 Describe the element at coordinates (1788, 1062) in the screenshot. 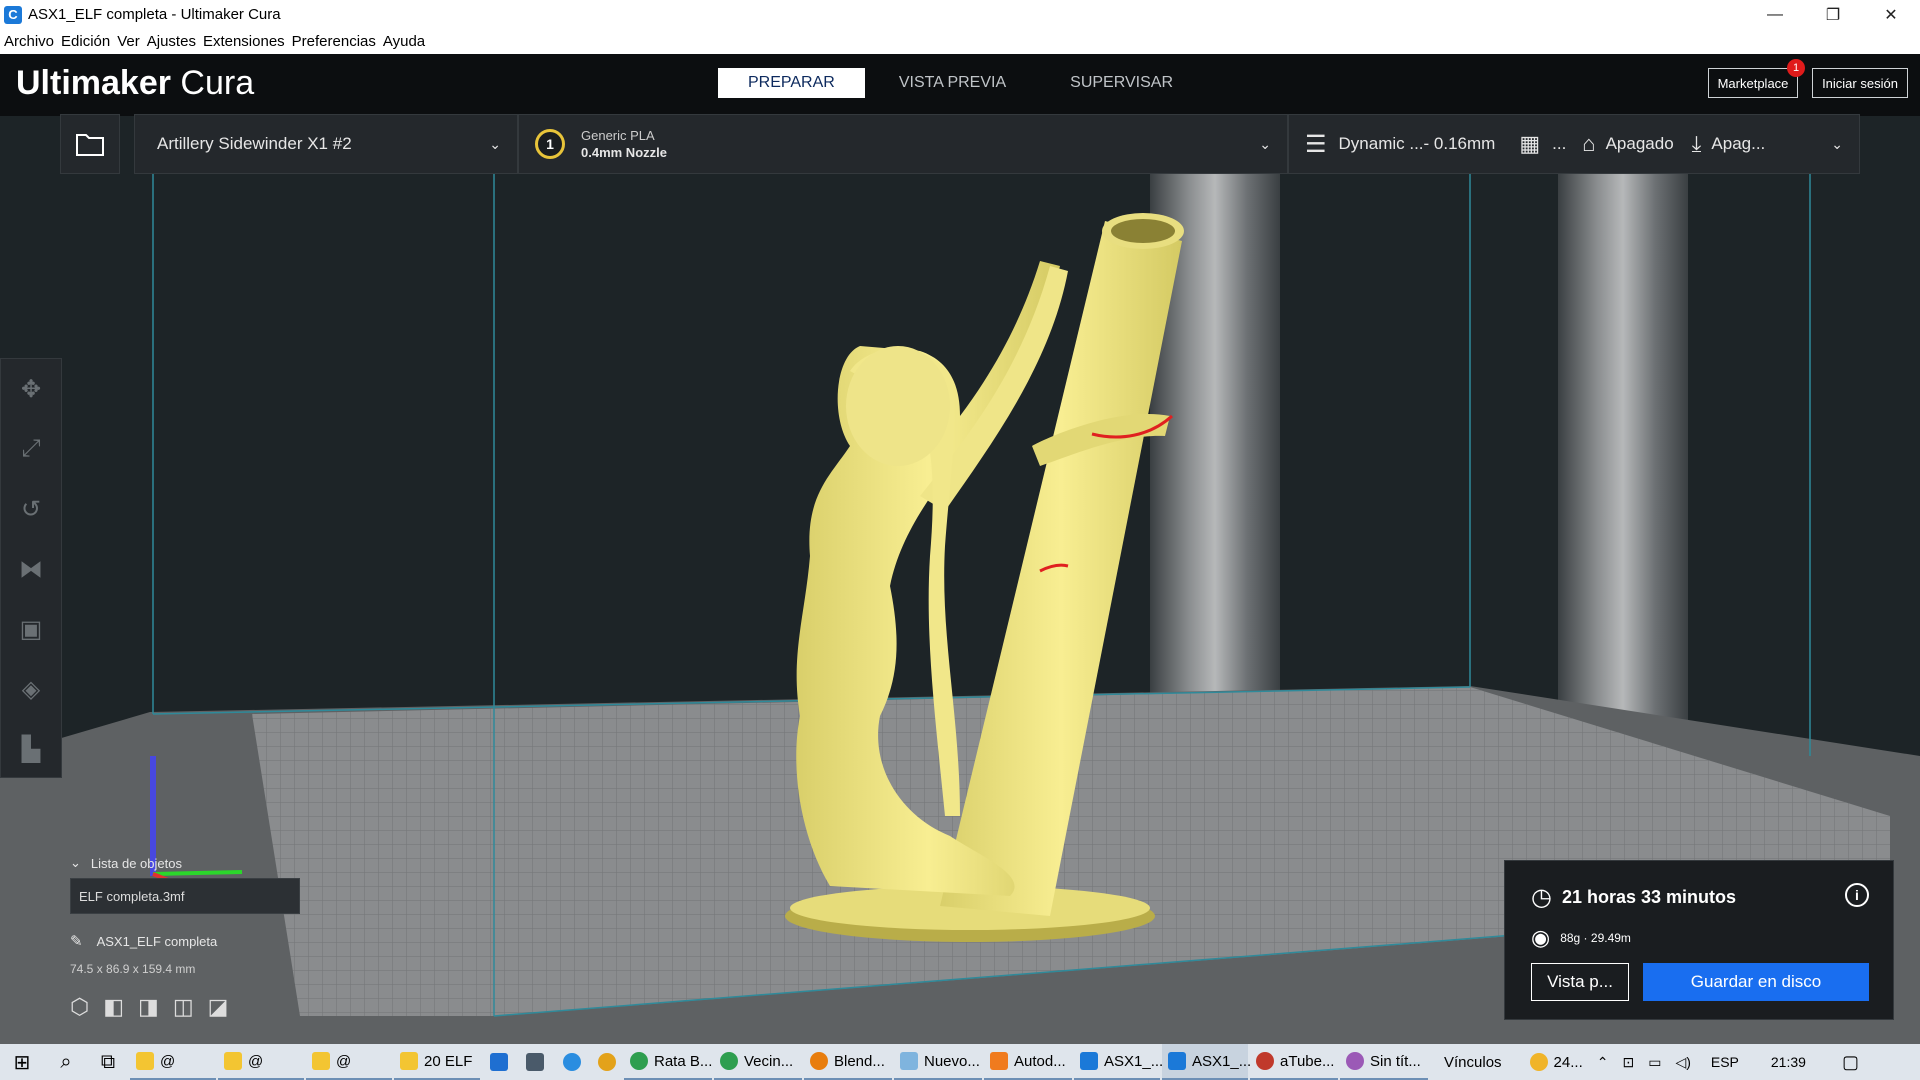

I see `clock: 21:39` at that location.